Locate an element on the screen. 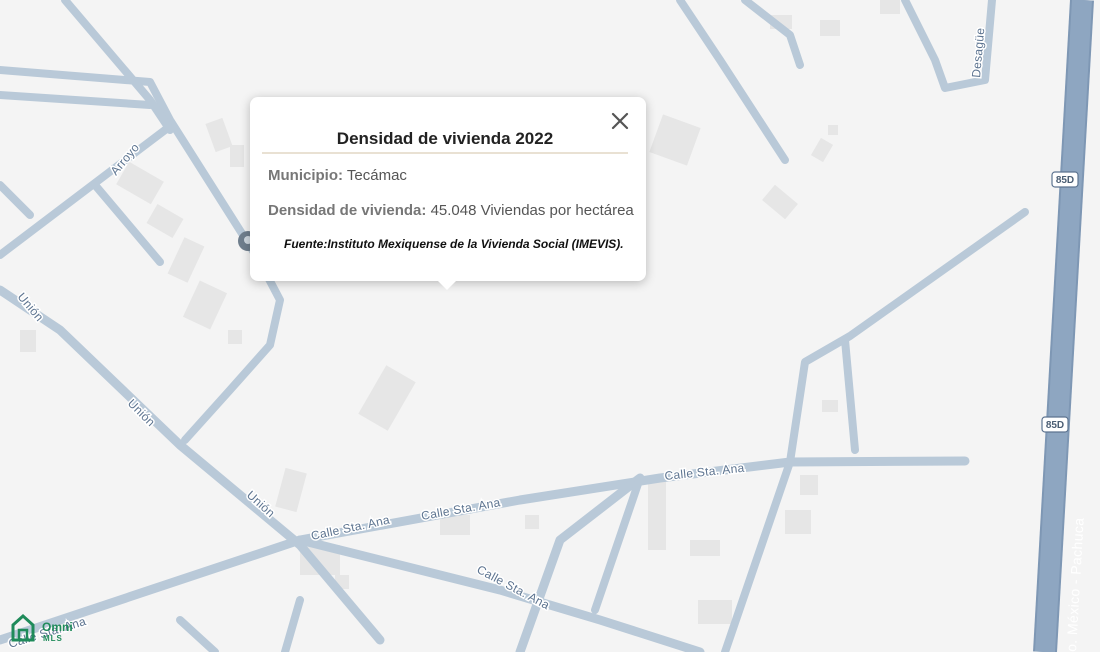 This screenshot has height=652, width=1100. popup-pointer is located at coordinates (447, 285).